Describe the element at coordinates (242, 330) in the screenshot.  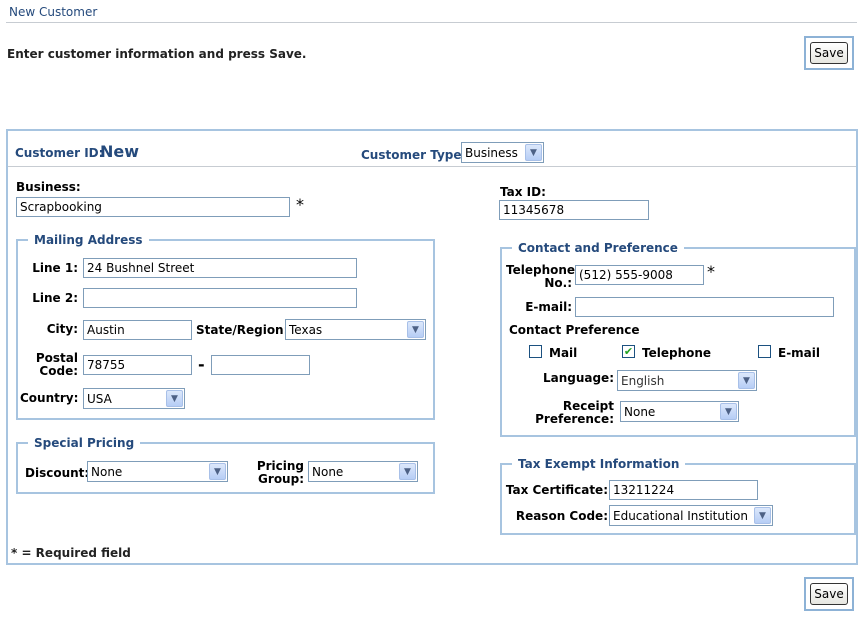
I see `state-label: State/Region:` at that location.